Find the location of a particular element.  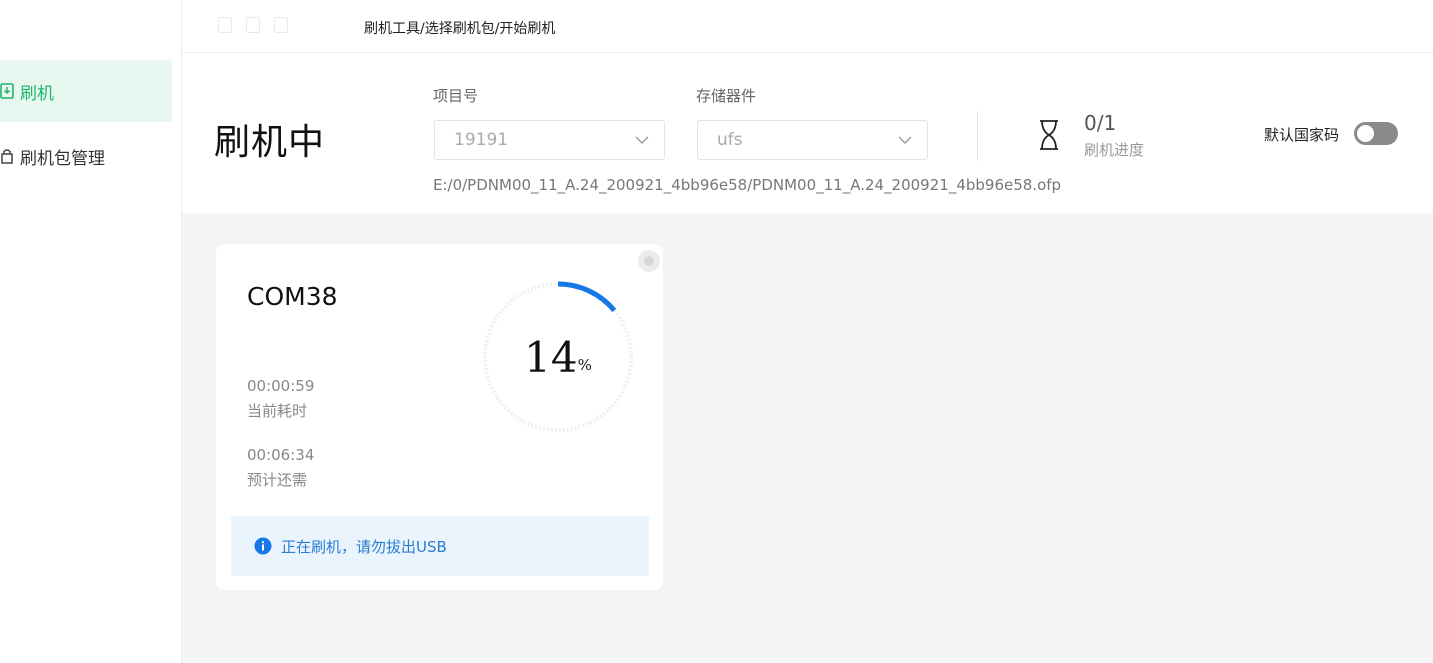

header-divider is located at coordinates (977, 136).